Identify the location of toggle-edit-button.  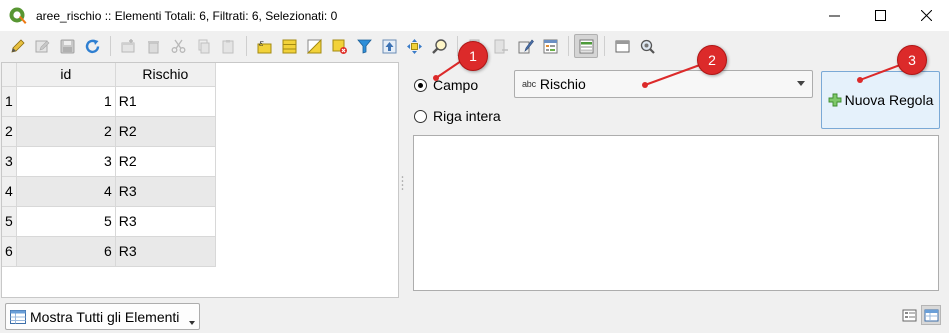
(17, 46).